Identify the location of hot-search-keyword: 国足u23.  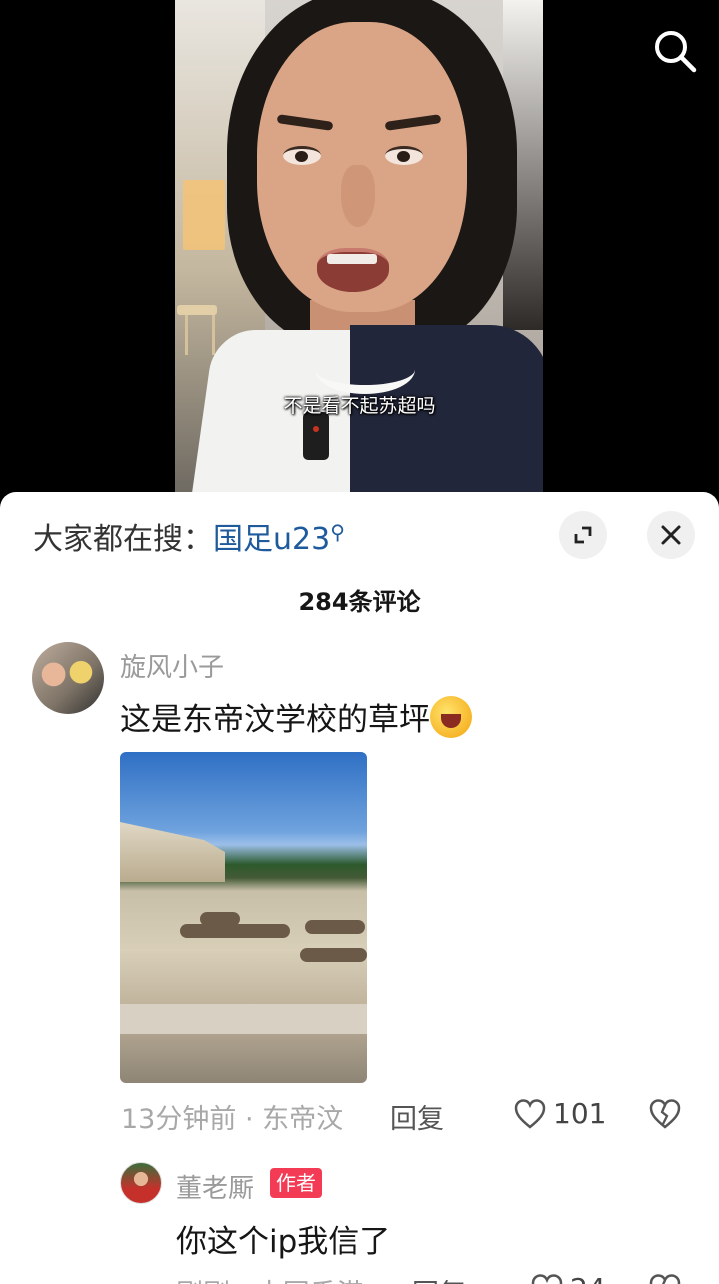
(271, 539).